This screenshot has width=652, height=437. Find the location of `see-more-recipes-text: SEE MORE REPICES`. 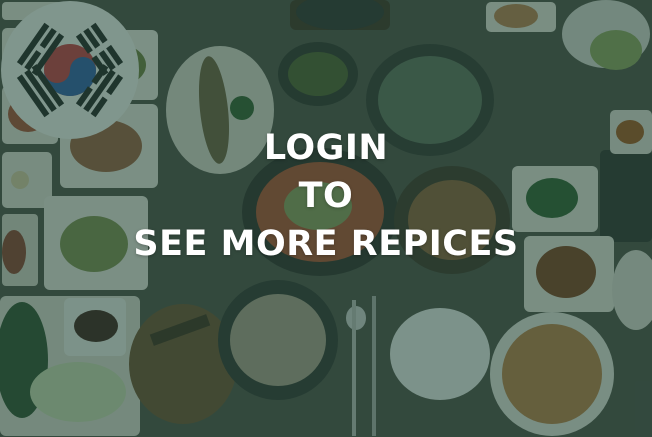

see-more-recipes-text: SEE MORE REPICES is located at coordinates (326, 244).